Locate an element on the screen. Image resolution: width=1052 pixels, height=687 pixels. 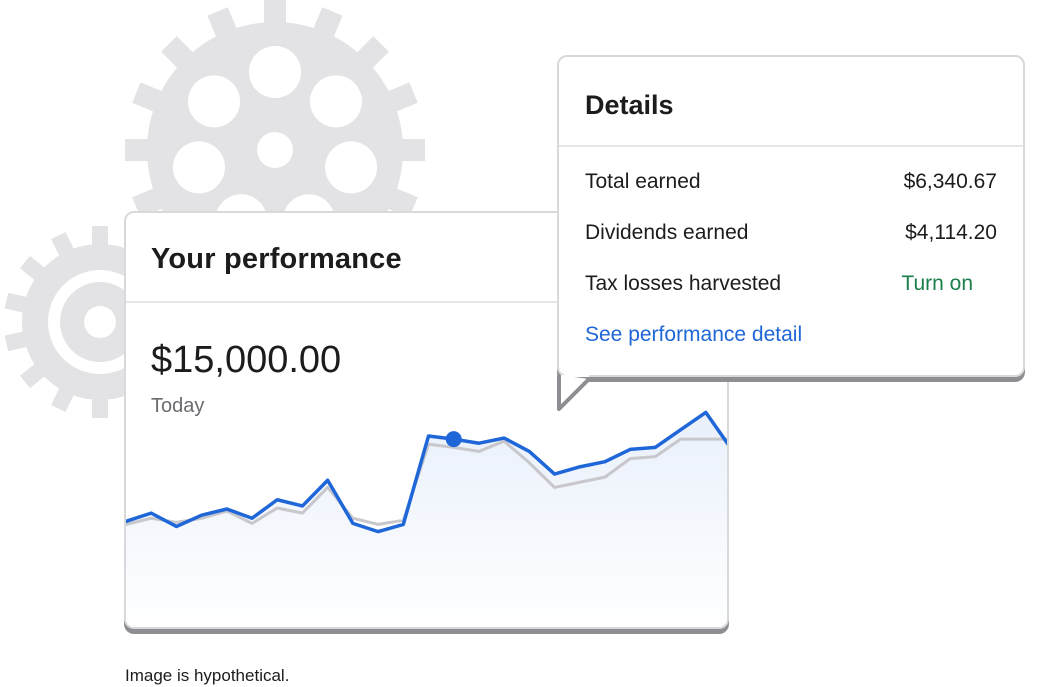
see-performance-detail-link: See performance detail is located at coordinates (693, 335).